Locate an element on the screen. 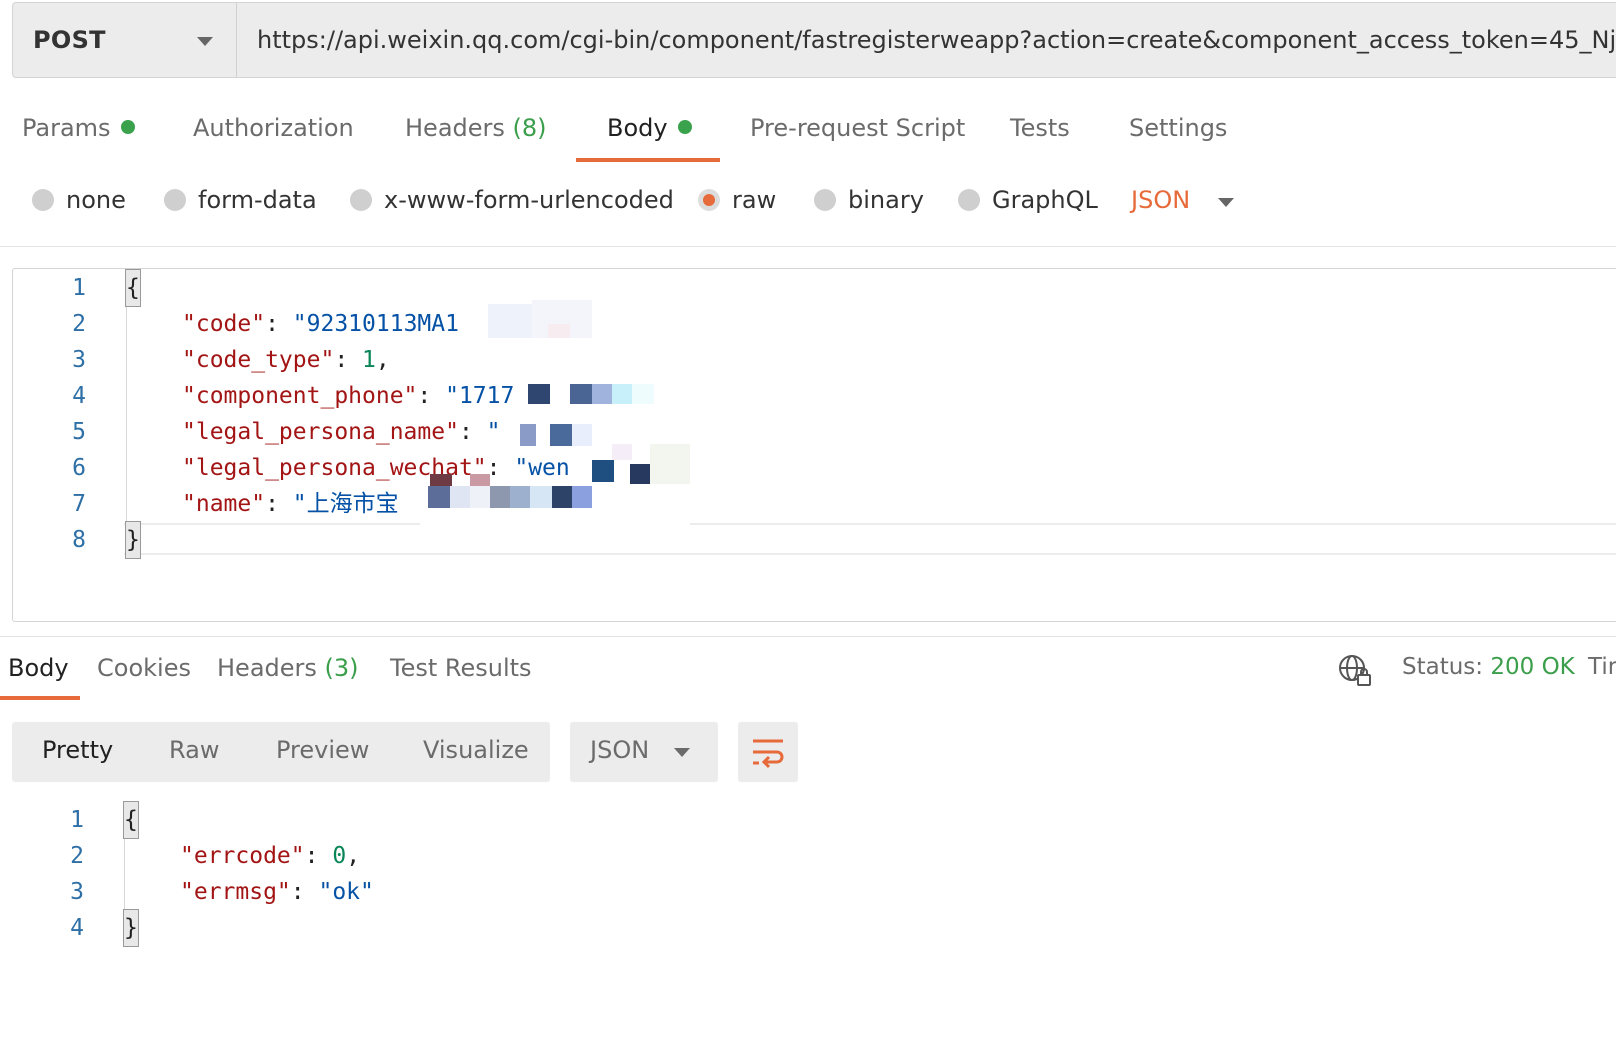  tab-authorization: Authorization is located at coordinates (273, 128).